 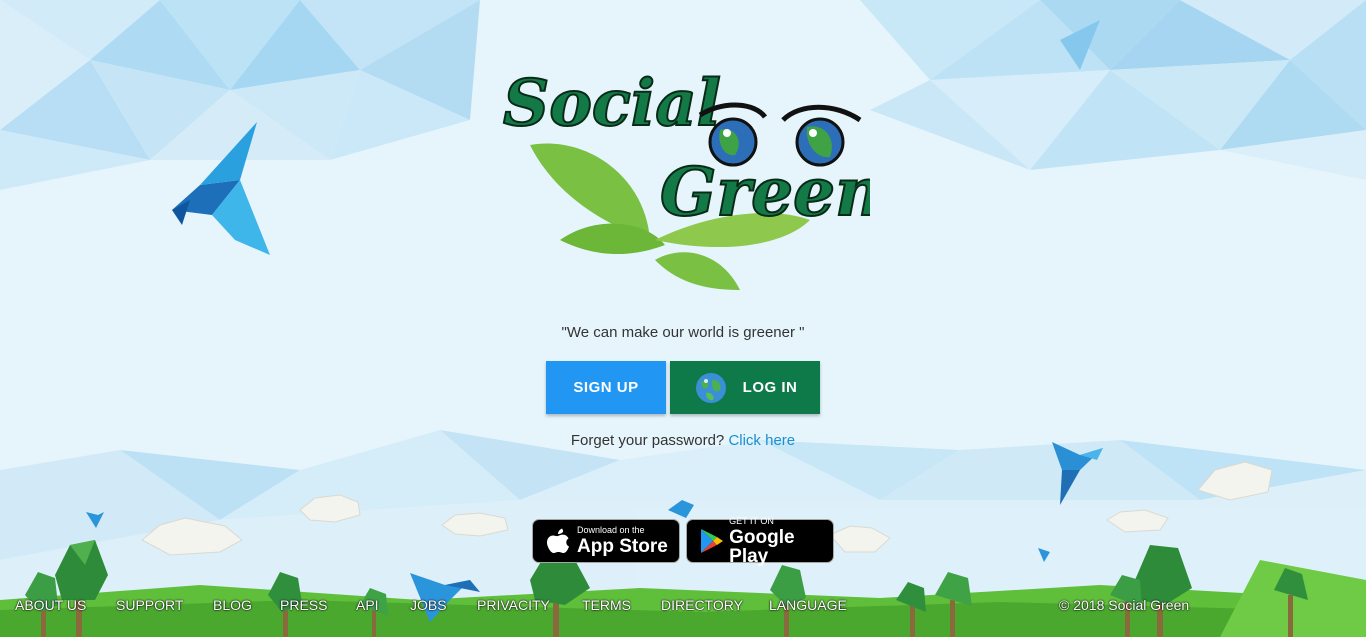 What do you see at coordinates (50, 605) in the screenshot?
I see `footer-link-about-us: ABOUT US` at bounding box center [50, 605].